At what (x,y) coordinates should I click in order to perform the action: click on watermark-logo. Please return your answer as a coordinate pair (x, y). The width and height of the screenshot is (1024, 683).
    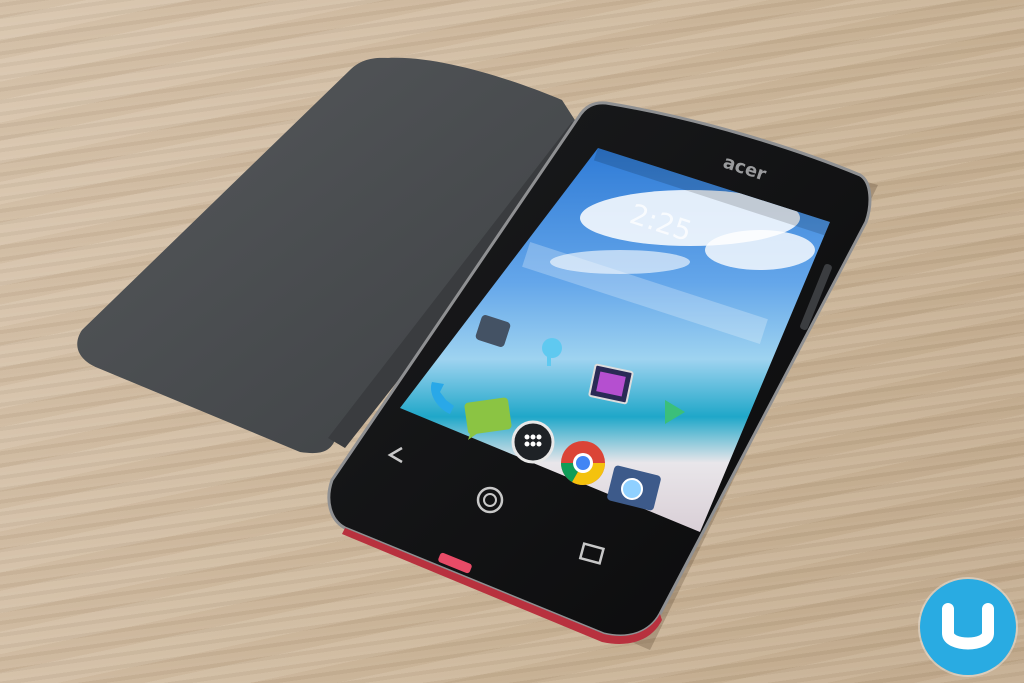
    Looking at the image, I should click on (968, 627).